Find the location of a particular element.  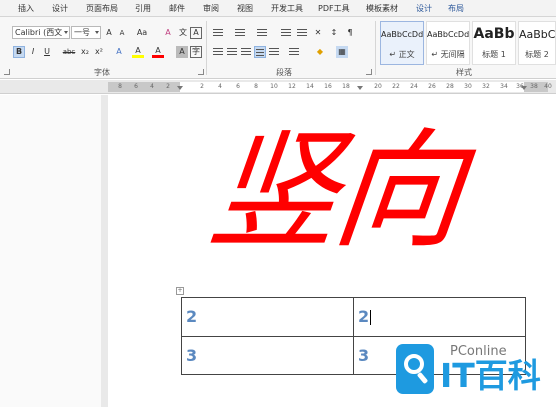

text-effects-button: A is located at coordinates (119, 52).